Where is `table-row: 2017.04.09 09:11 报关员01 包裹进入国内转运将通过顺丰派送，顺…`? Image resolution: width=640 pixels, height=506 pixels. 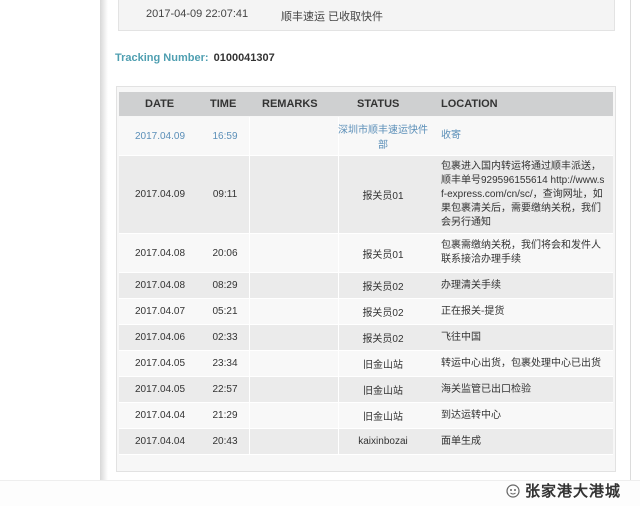 table-row: 2017.04.09 09:11 报关员01 包裹进入国内转运将通过顺丰派送，顺… is located at coordinates (366, 195).